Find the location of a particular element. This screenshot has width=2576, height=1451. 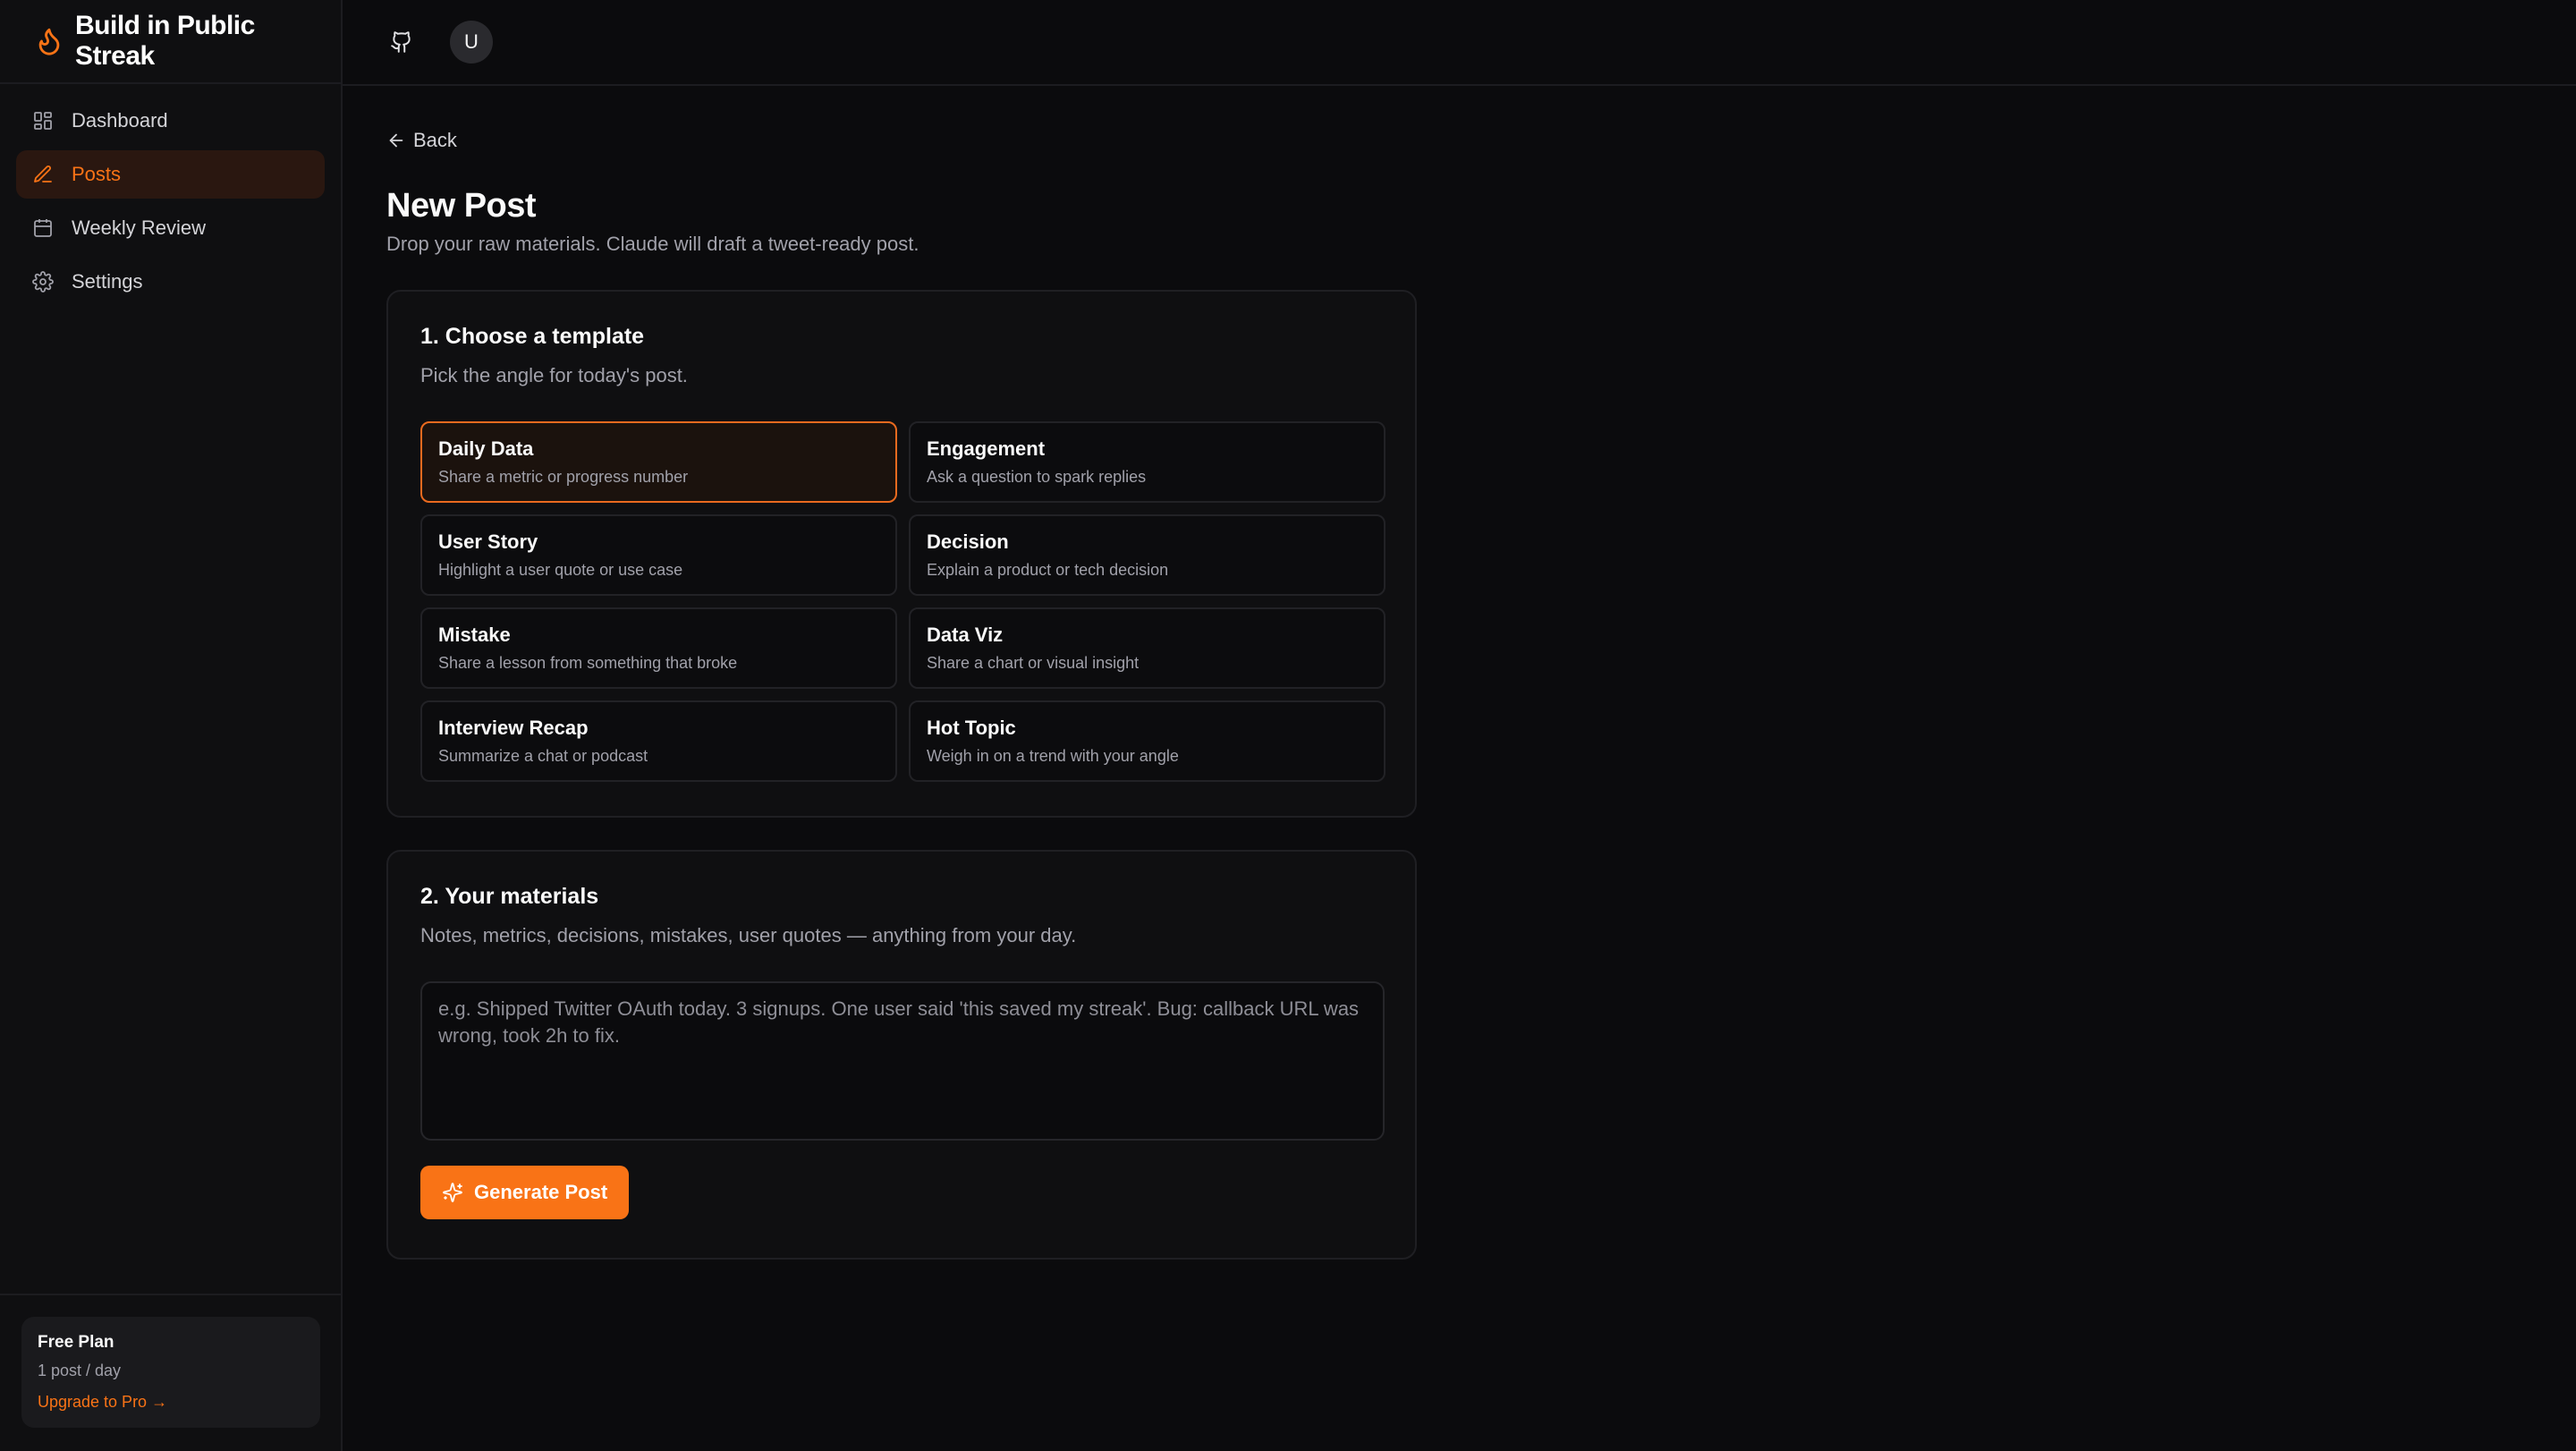

template-desc: Summarize a chat or podcast is located at coordinates (543, 756).